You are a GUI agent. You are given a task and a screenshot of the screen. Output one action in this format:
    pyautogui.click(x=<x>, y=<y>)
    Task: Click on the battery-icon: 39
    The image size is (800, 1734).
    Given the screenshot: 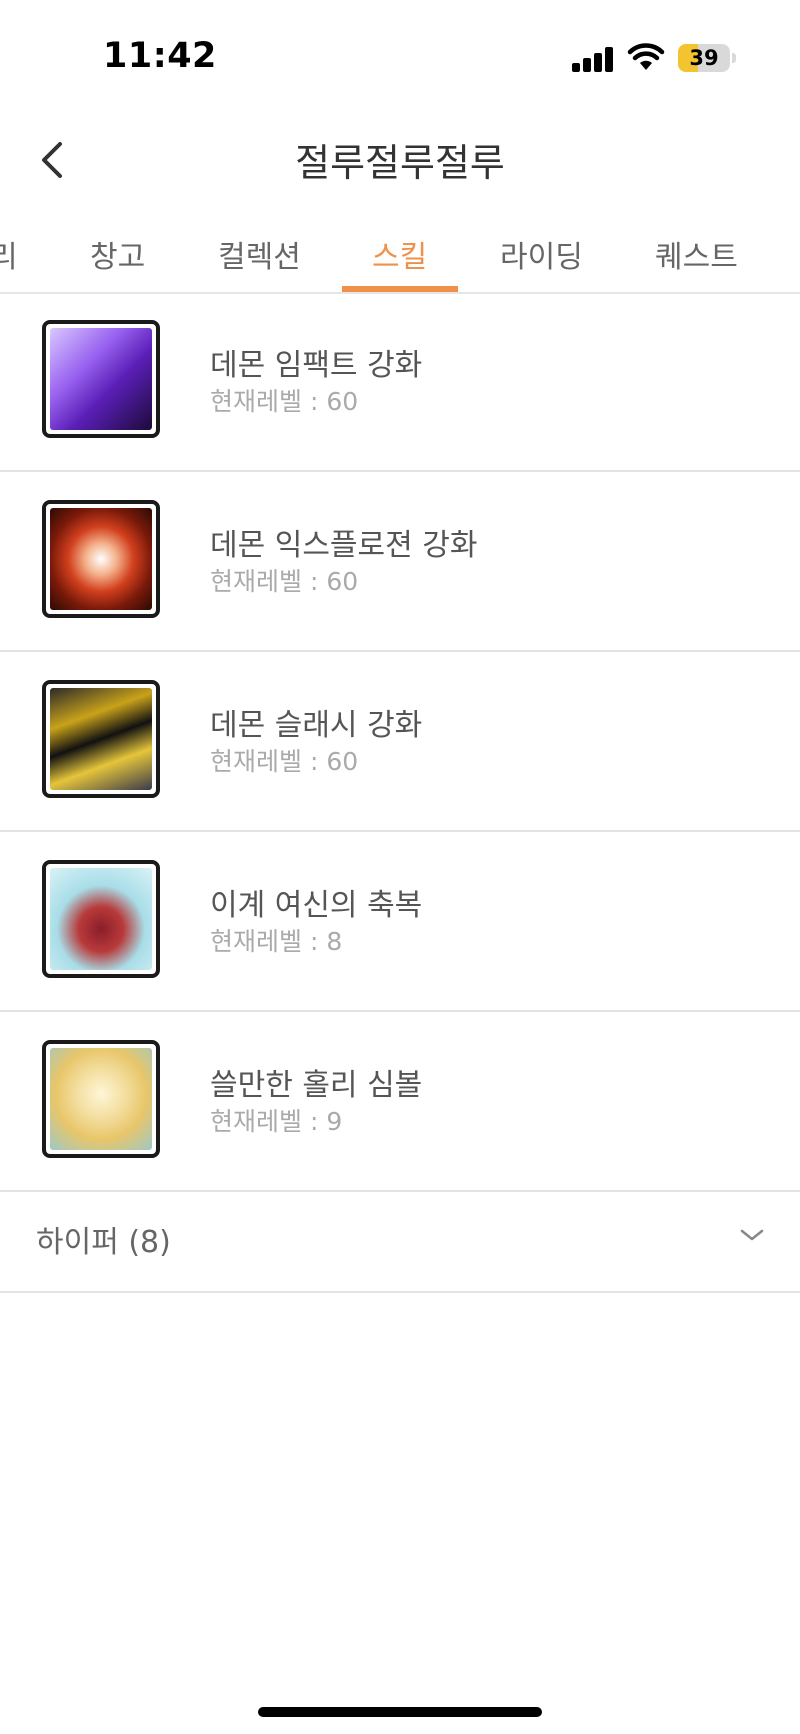 What is the action you would take?
    pyautogui.click(x=707, y=58)
    